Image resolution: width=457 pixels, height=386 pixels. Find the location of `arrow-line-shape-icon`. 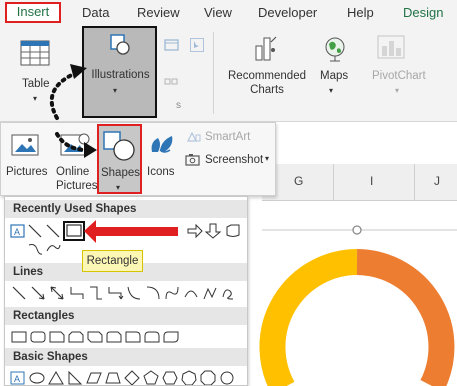

arrow-line-shape-icon is located at coordinates (38, 293).